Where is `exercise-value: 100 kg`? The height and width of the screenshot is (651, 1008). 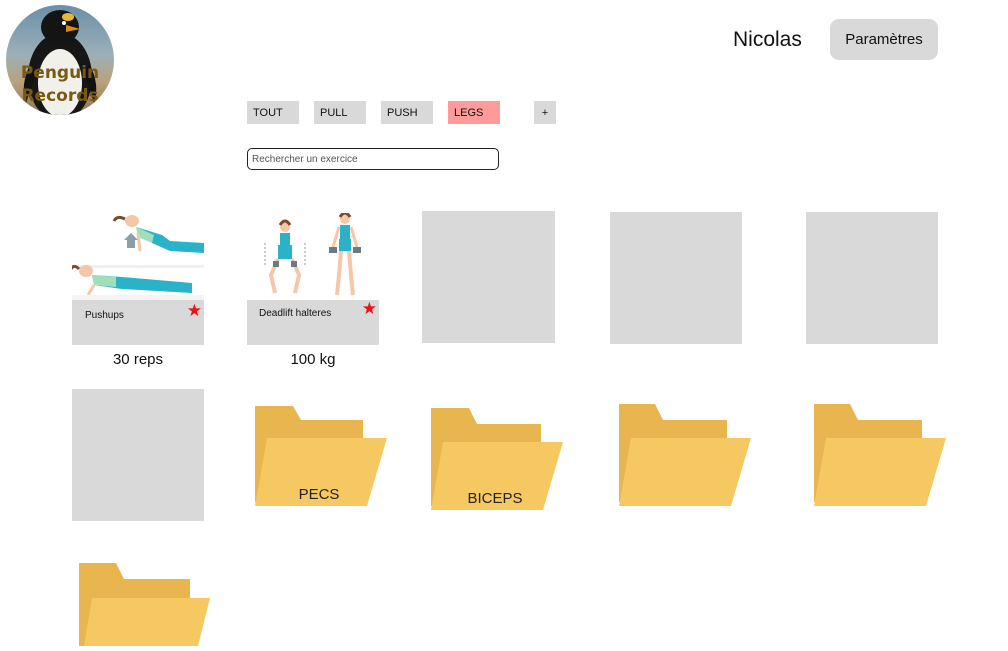 exercise-value: 100 kg is located at coordinates (313, 359).